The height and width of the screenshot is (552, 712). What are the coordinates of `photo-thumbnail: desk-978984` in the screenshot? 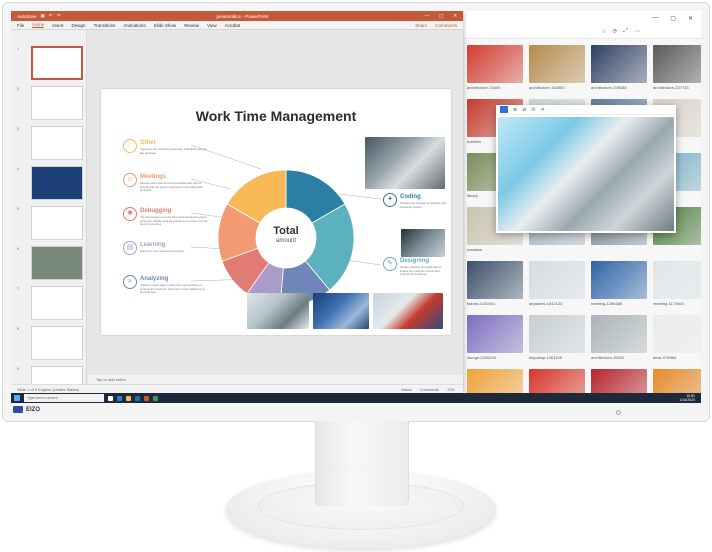 It's located at (677, 339).